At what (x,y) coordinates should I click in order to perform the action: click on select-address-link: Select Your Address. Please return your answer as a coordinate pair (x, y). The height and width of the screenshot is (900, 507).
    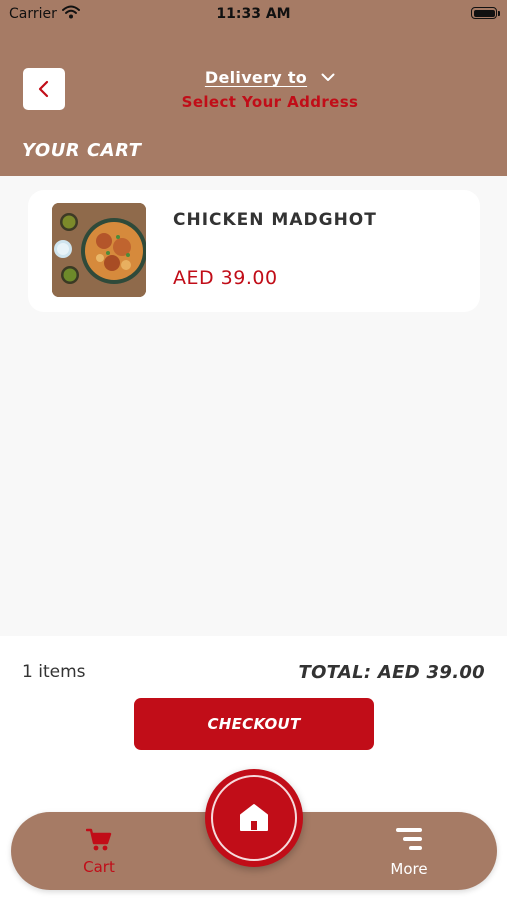
    Looking at the image, I should click on (270, 102).